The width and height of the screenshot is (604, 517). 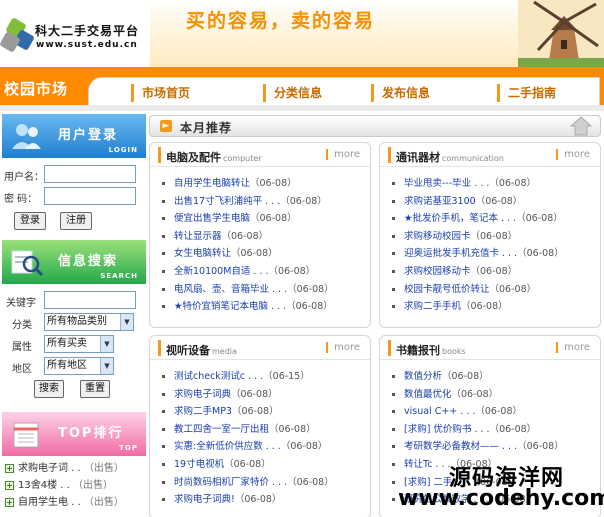 I want to click on list-item: 出售17寸飞利浦纯平 . . .（06-08）, so click(x=264, y=202).